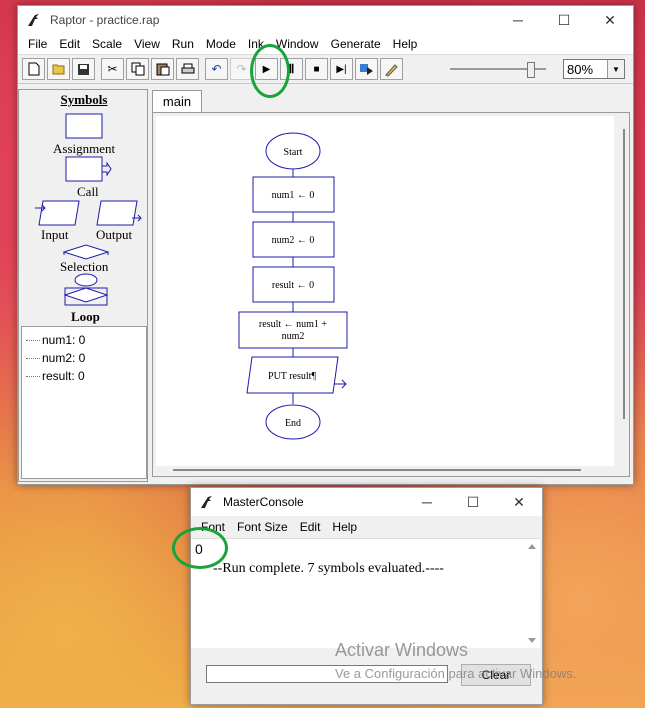 The height and width of the screenshot is (708, 645). What do you see at coordinates (293, 336) in the screenshot?
I see `assign-sum-text-2: num2` at bounding box center [293, 336].